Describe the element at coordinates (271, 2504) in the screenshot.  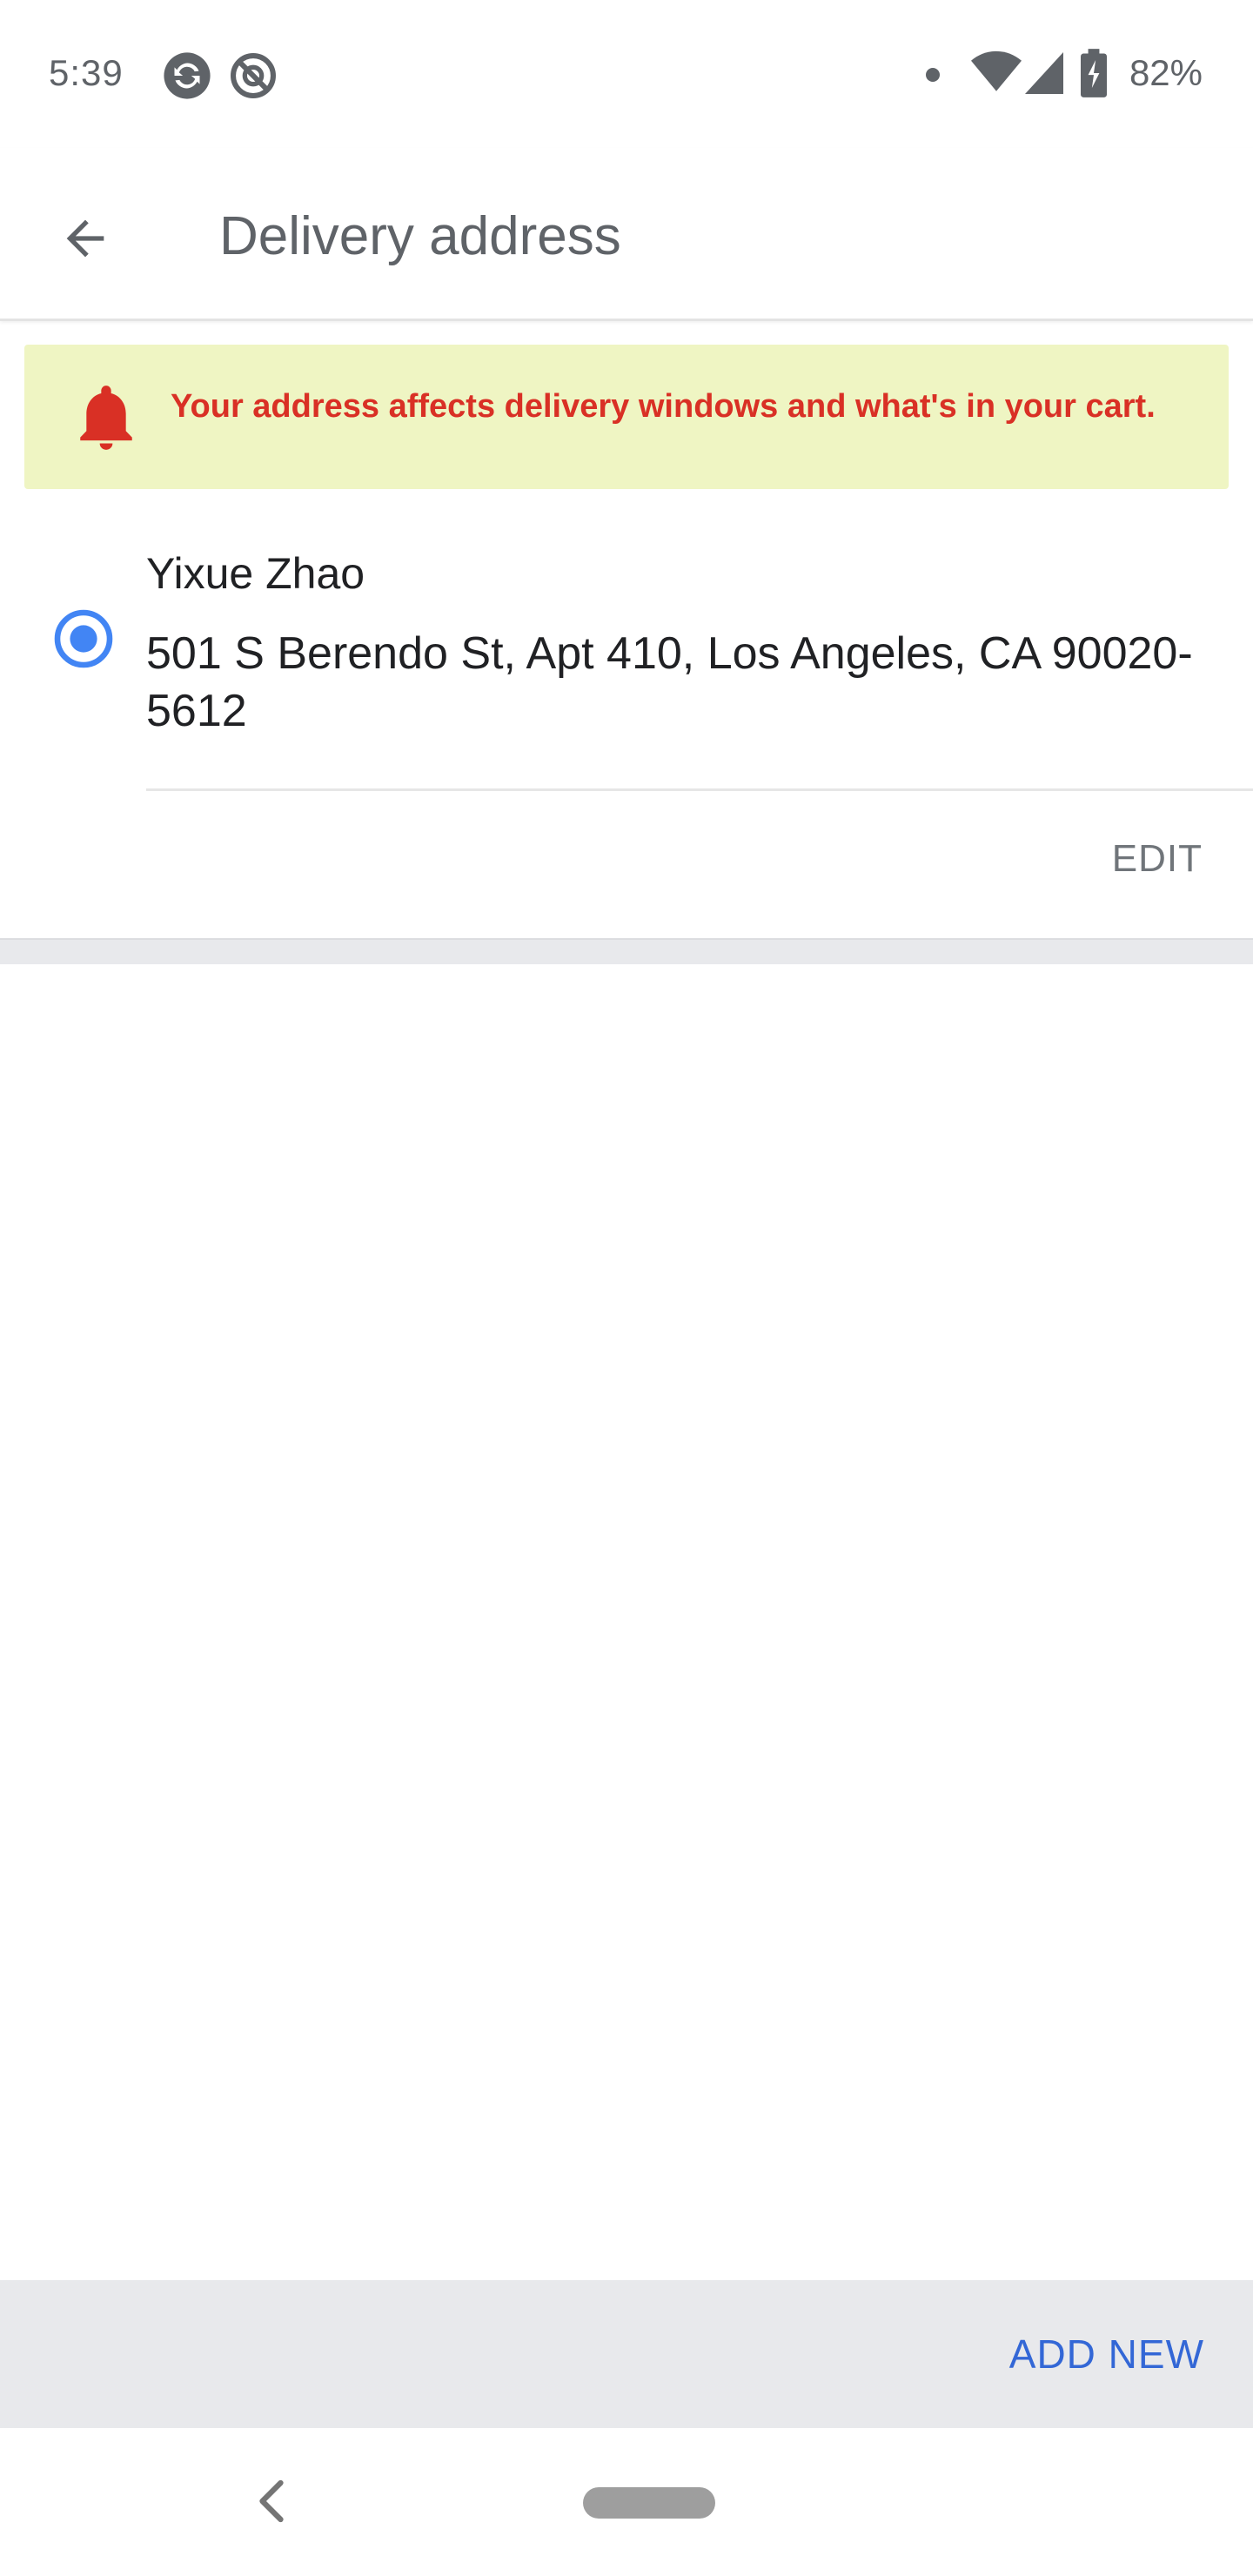
I see `nav-back-icon` at that location.